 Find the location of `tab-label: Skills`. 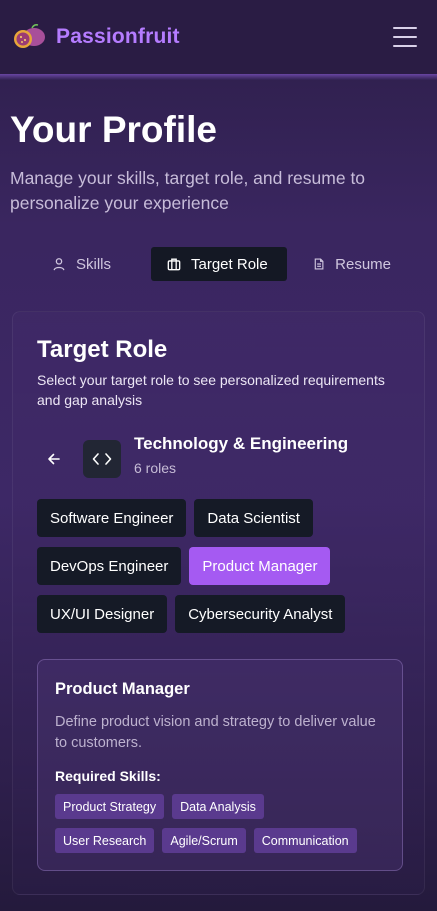

tab-label: Skills is located at coordinates (94, 264).